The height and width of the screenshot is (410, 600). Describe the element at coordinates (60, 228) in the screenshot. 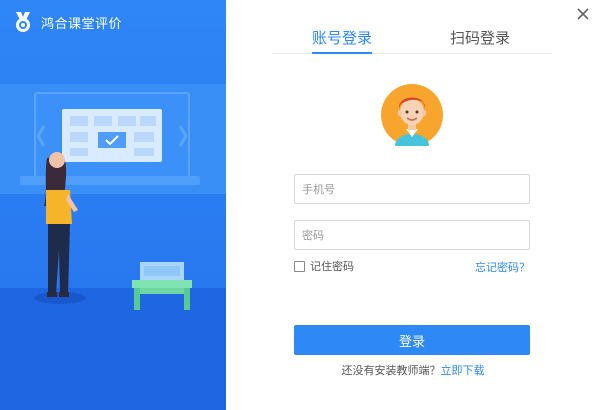

I see `person-illustration` at that location.